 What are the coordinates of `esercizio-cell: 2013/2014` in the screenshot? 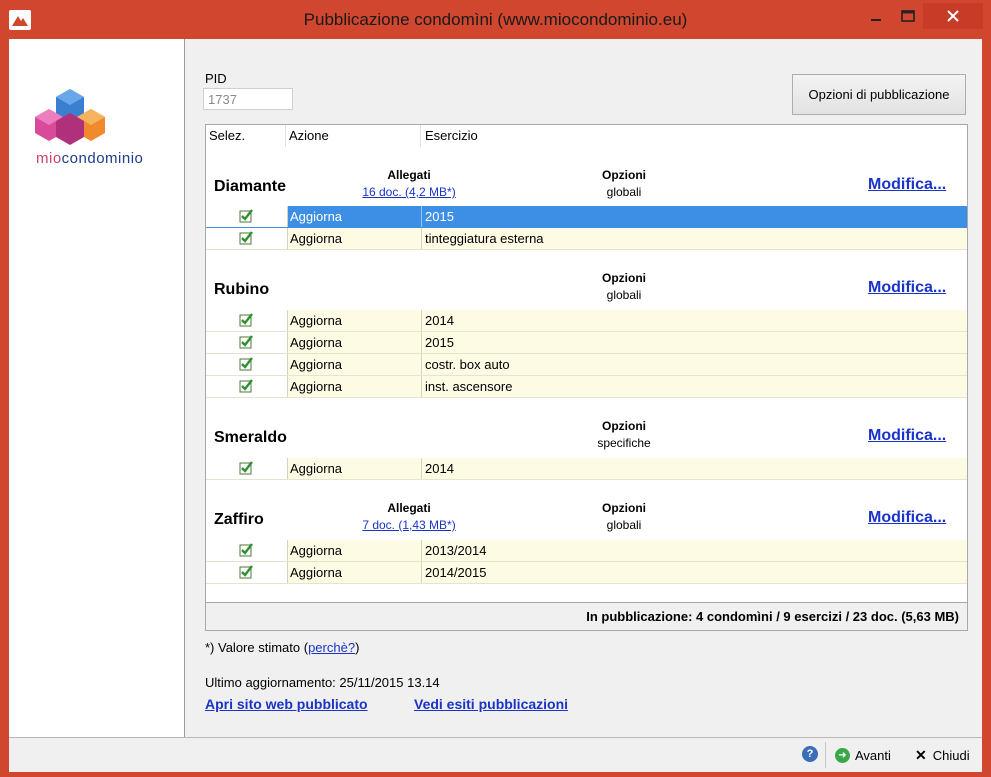 It's located at (456, 550).